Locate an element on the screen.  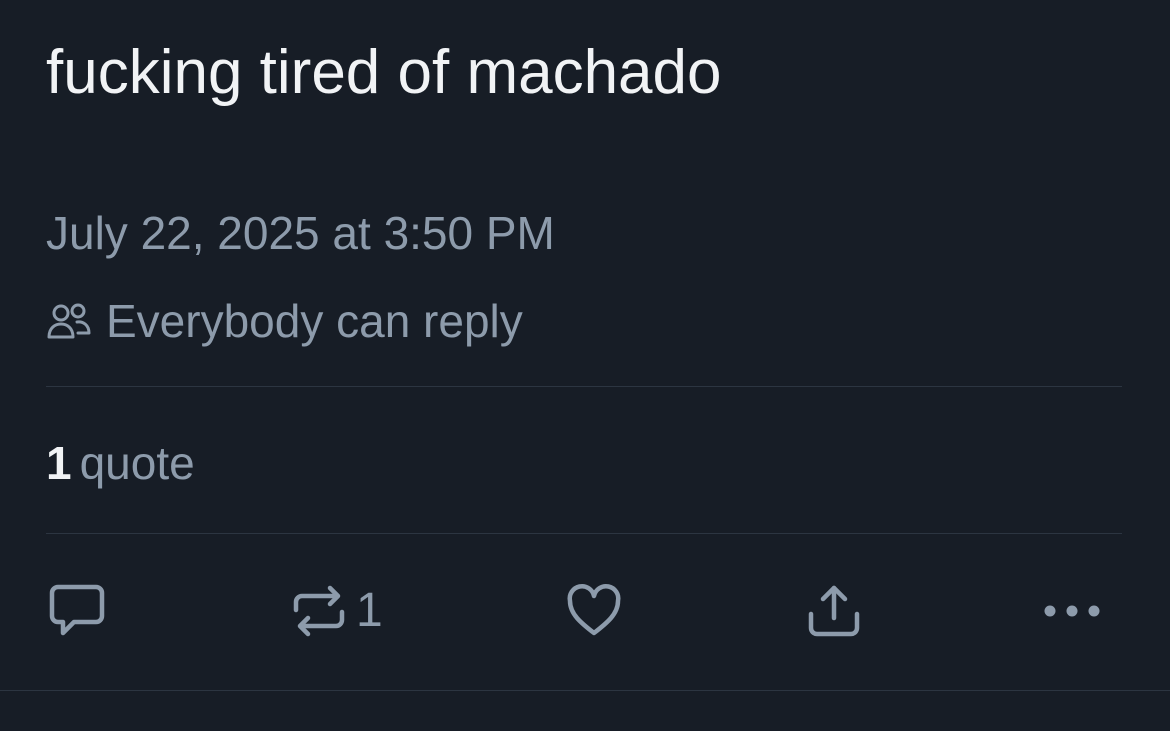
divider-top is located at coordinates (584, 386).